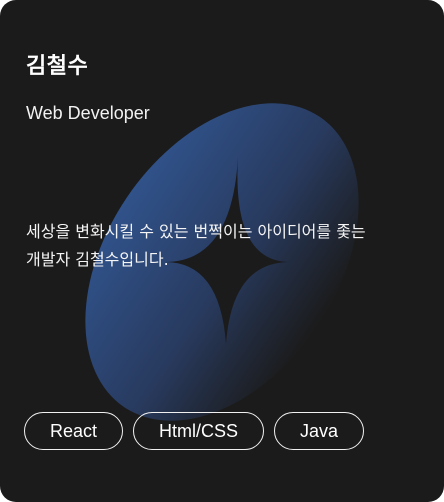 This screenshot has width=444, height=502. What do you see at coordinates (74, 431) in the screenshot?
I see `tag-react: React` at bounding box center [74, 431].